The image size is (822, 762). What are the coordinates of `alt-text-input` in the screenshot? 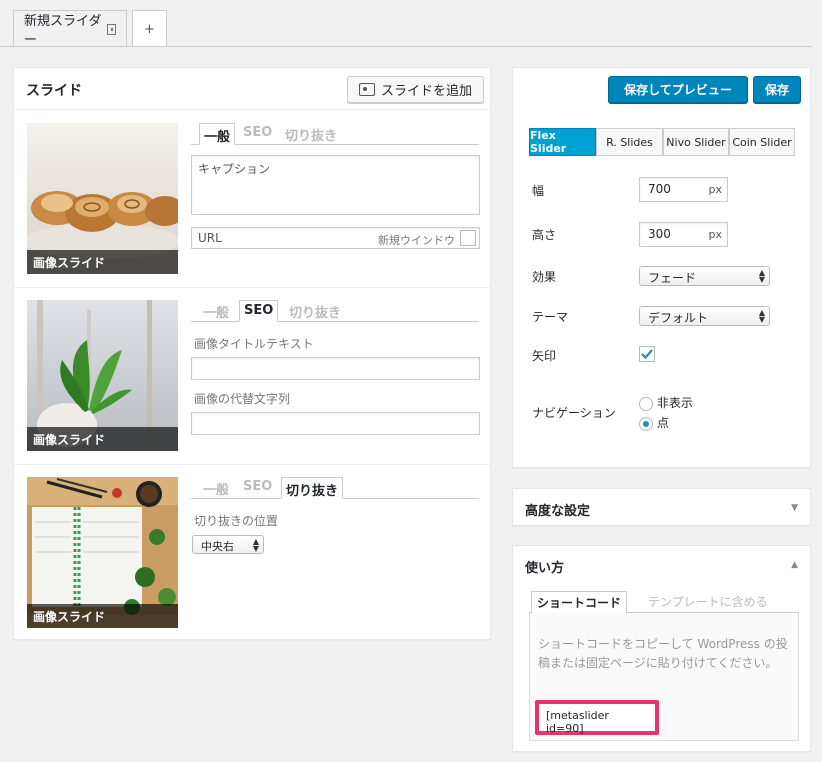 It's located at (335, 423).